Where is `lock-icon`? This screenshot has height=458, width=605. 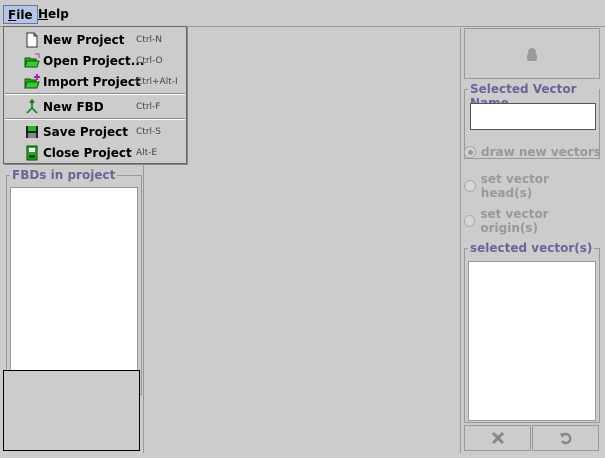 lock-icon is located at coordinates (532, 54).